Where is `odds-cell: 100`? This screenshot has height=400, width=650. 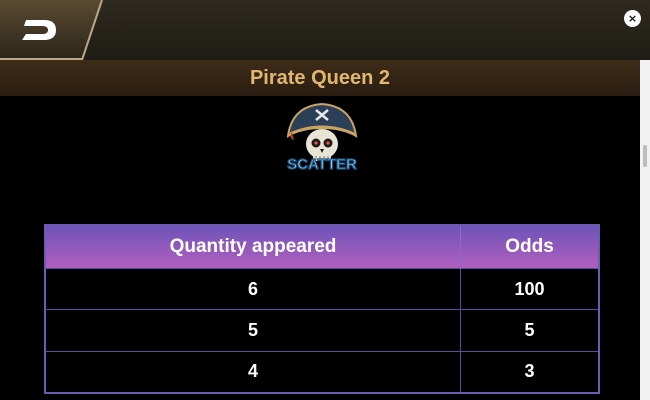 odds-cell: 100 is located at coordinates (530, 288).